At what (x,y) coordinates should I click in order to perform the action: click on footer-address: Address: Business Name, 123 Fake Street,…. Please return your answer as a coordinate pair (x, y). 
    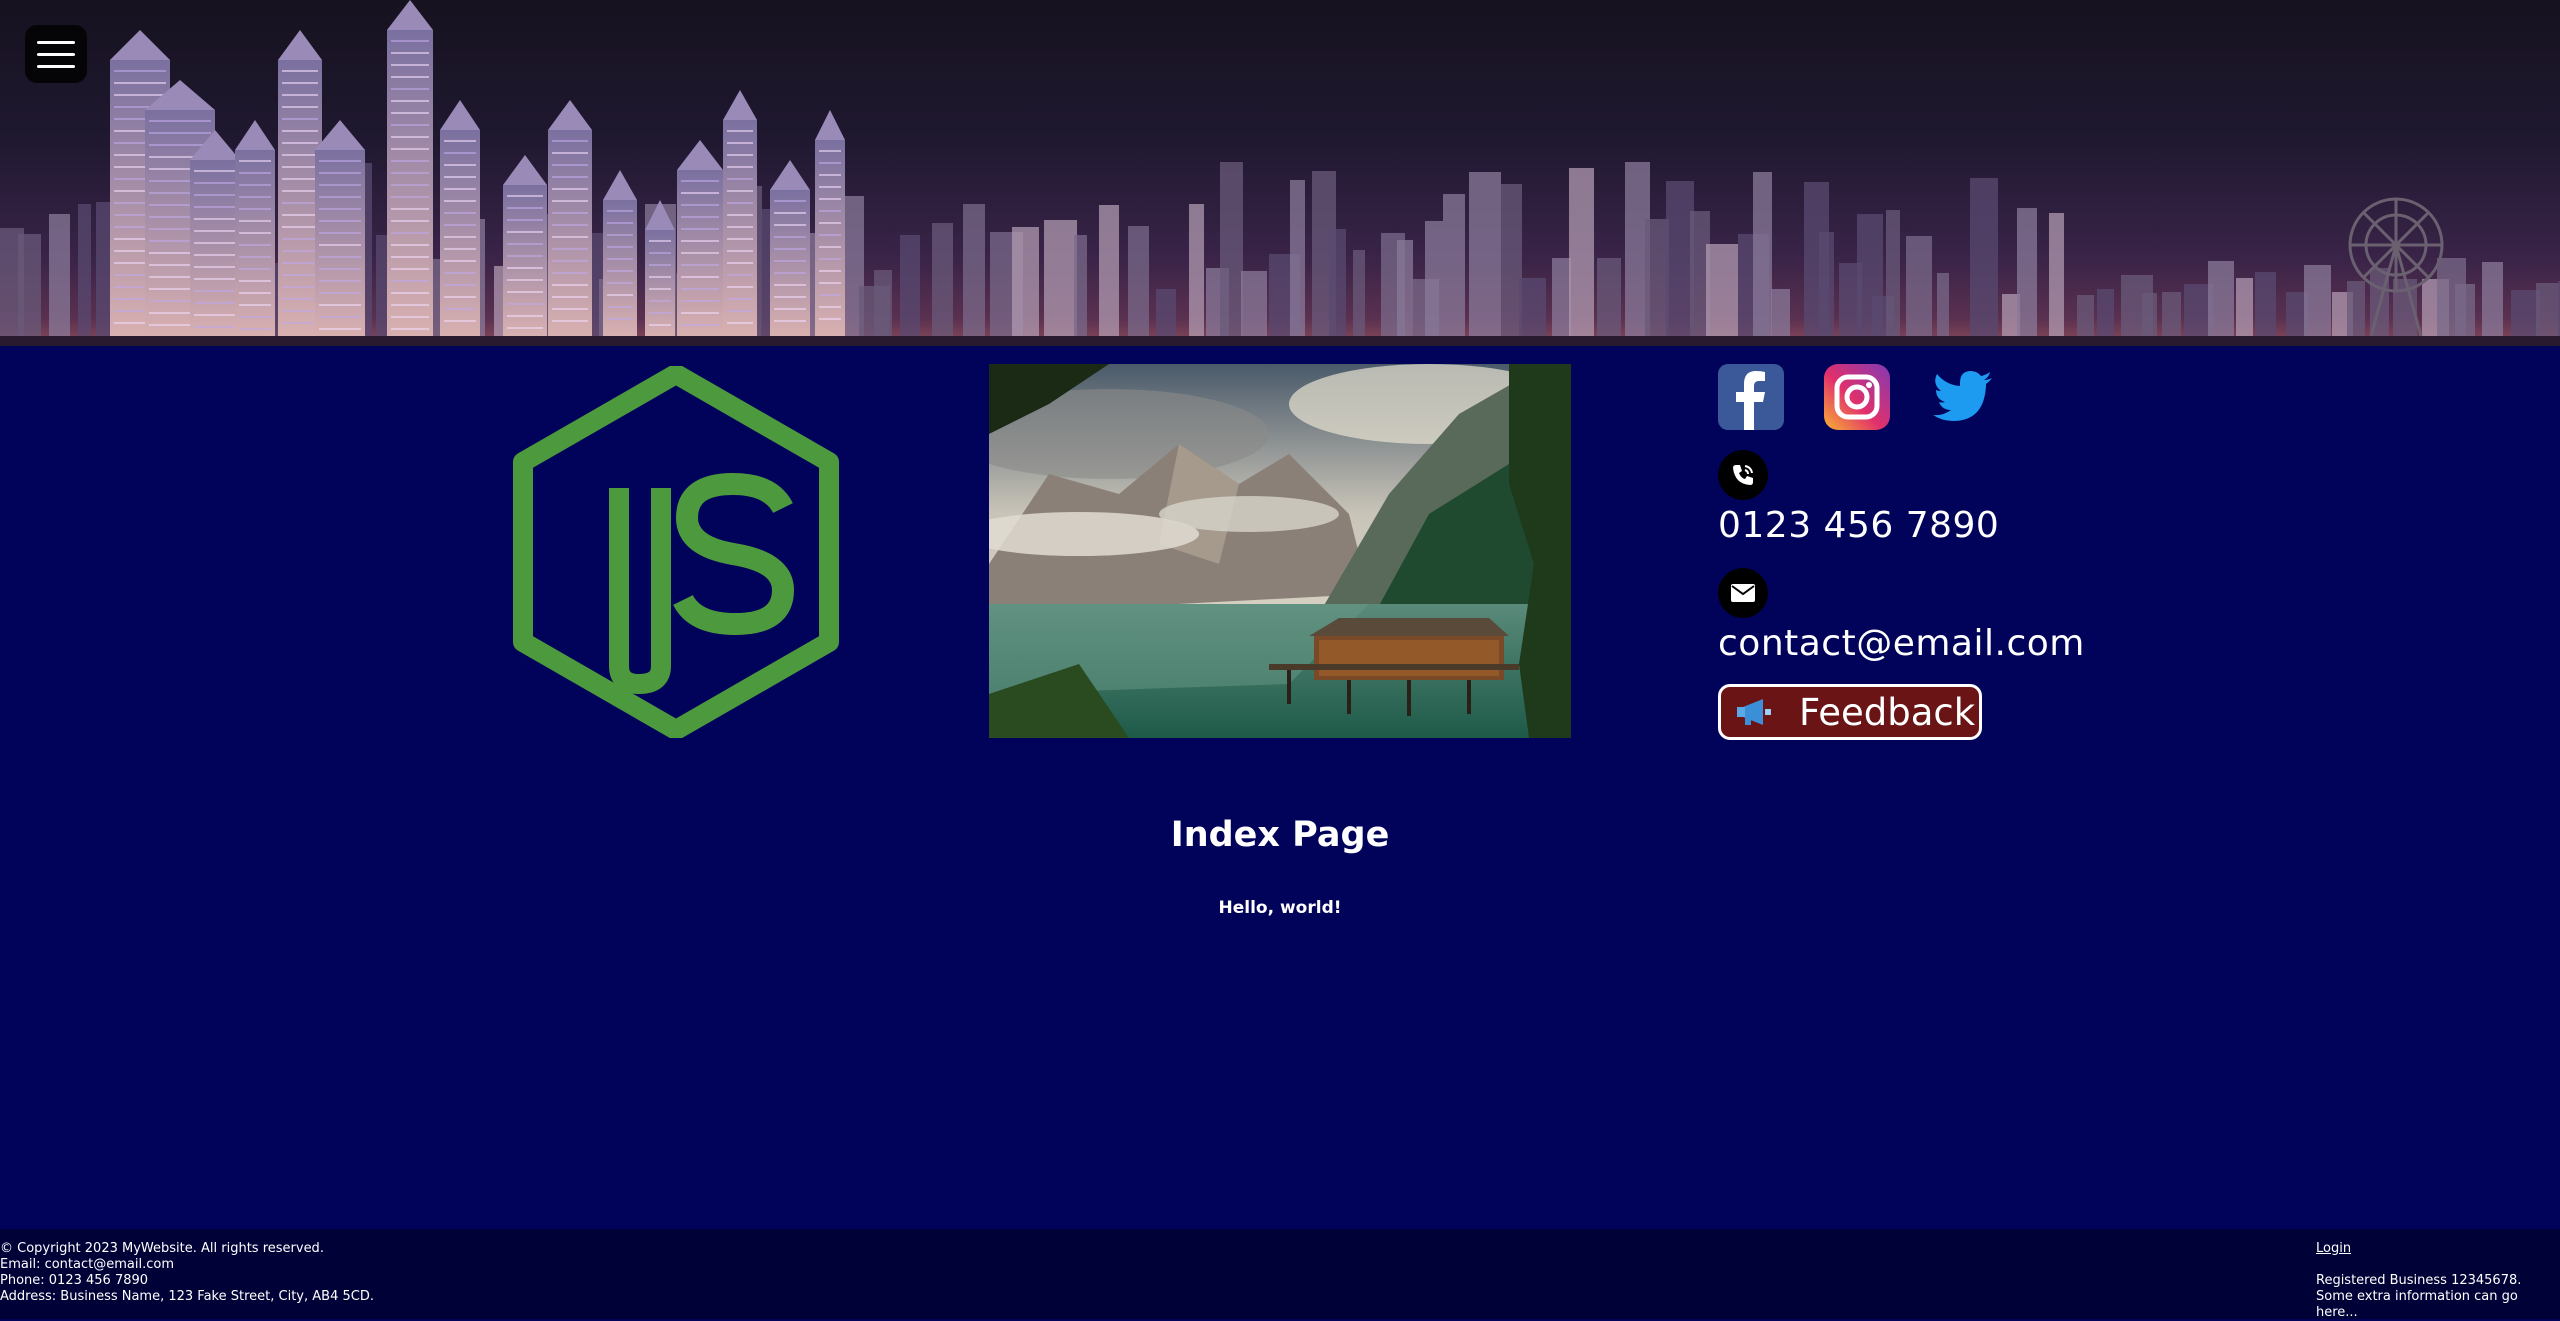
    Looking at the image, I should click on (187, 1296).